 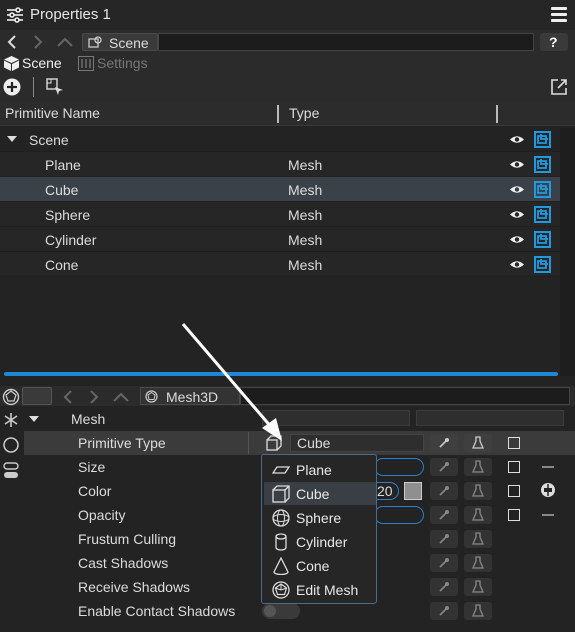 I want to click on section-header-mesh: Mesh, so click(x=299, y=419).